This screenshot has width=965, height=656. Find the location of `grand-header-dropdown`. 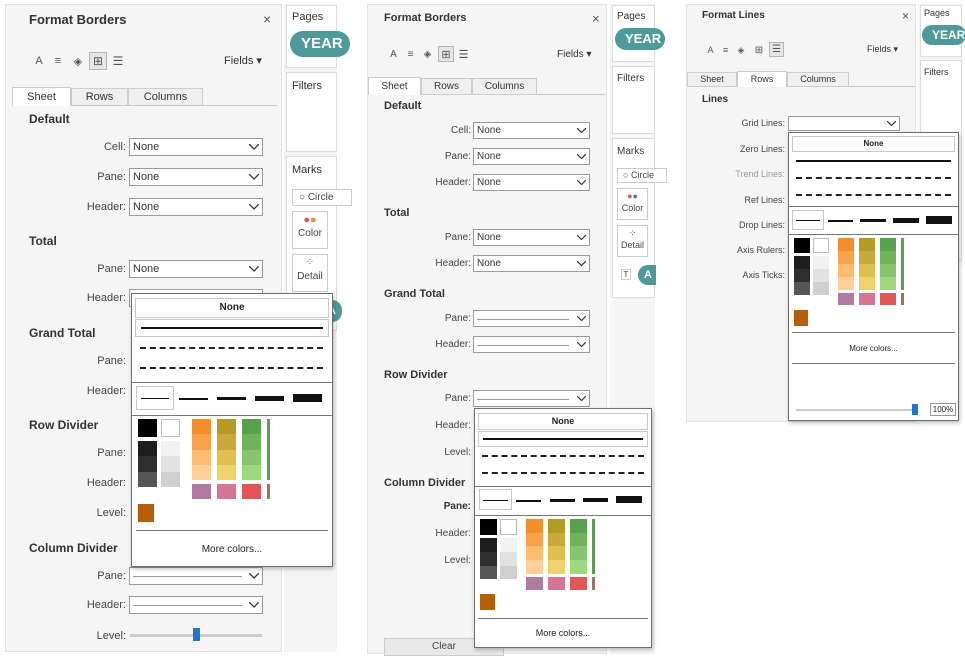

grand-header-dropdown is located at coordinates (531, 344).